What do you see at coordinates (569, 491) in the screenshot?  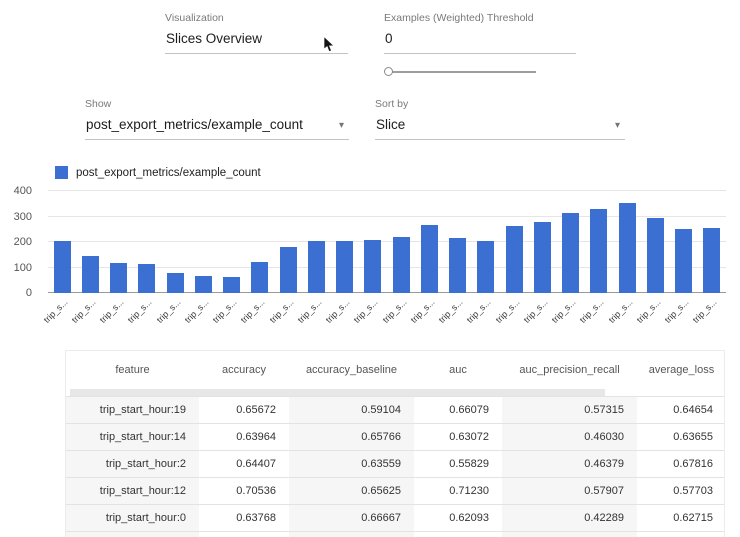 I see `metric-cell: 0.57907` at bounding box center [569, 491].